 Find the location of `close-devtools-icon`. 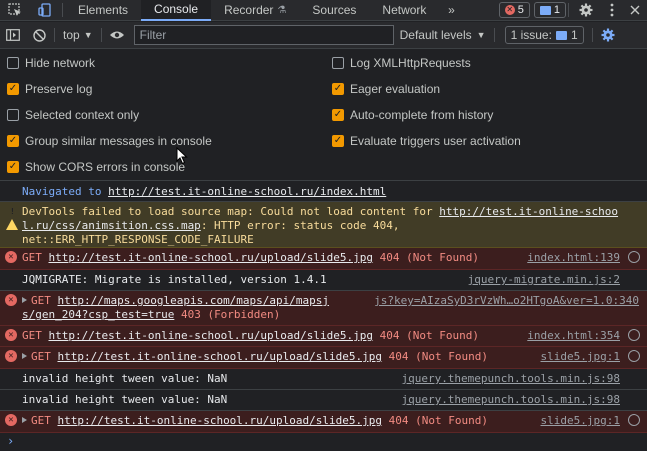

close-devtools-icon is located at coordinates (635, 10).